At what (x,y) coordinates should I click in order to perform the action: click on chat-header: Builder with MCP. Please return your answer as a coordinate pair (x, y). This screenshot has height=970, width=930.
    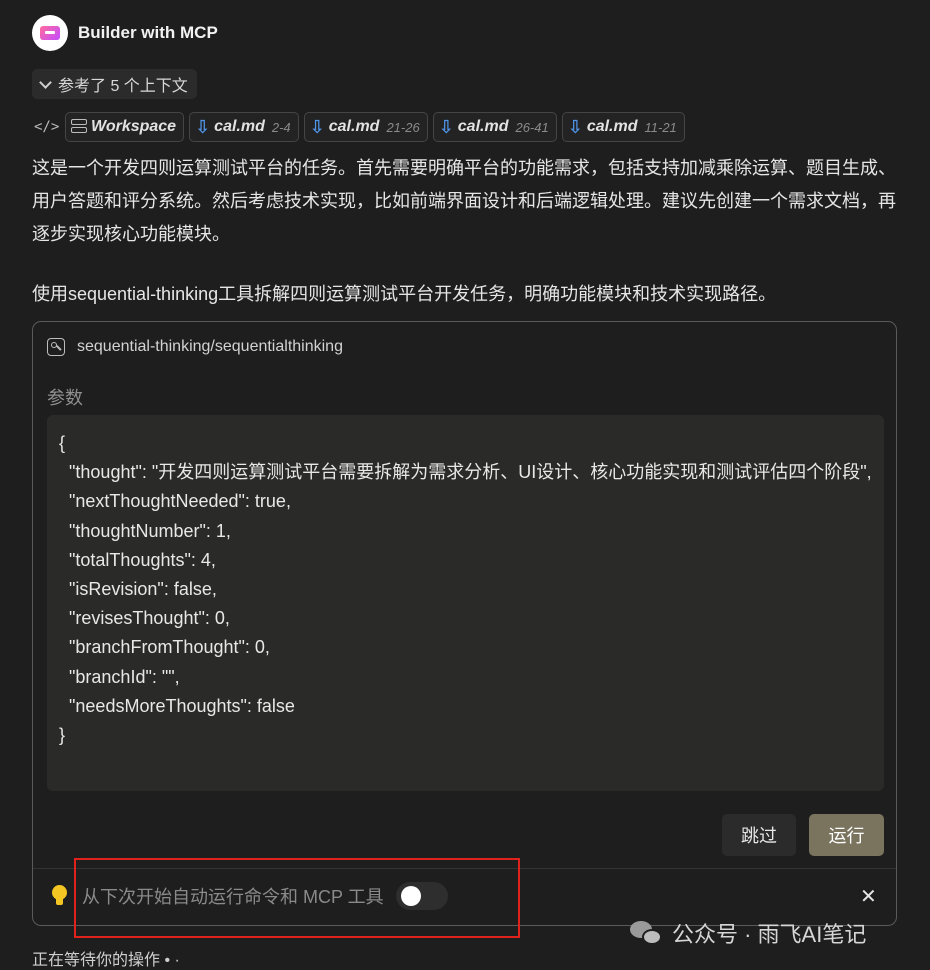
    Looking at the image, I should click on (125, 33).